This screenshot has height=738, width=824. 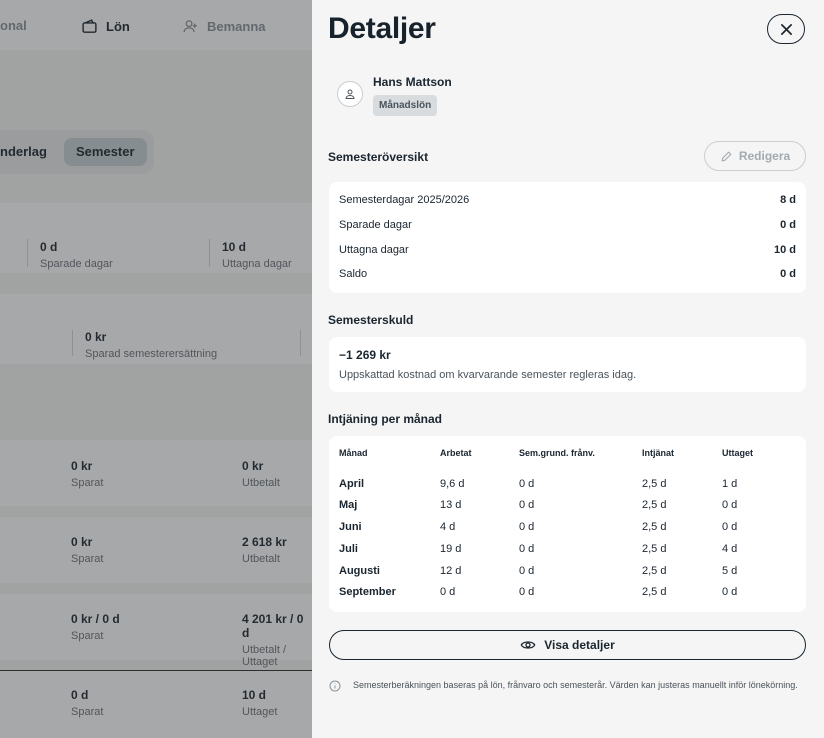 I want to click on overview-row: Semesterdagar 2025/2026 8 d, so click(x=567, y=200).